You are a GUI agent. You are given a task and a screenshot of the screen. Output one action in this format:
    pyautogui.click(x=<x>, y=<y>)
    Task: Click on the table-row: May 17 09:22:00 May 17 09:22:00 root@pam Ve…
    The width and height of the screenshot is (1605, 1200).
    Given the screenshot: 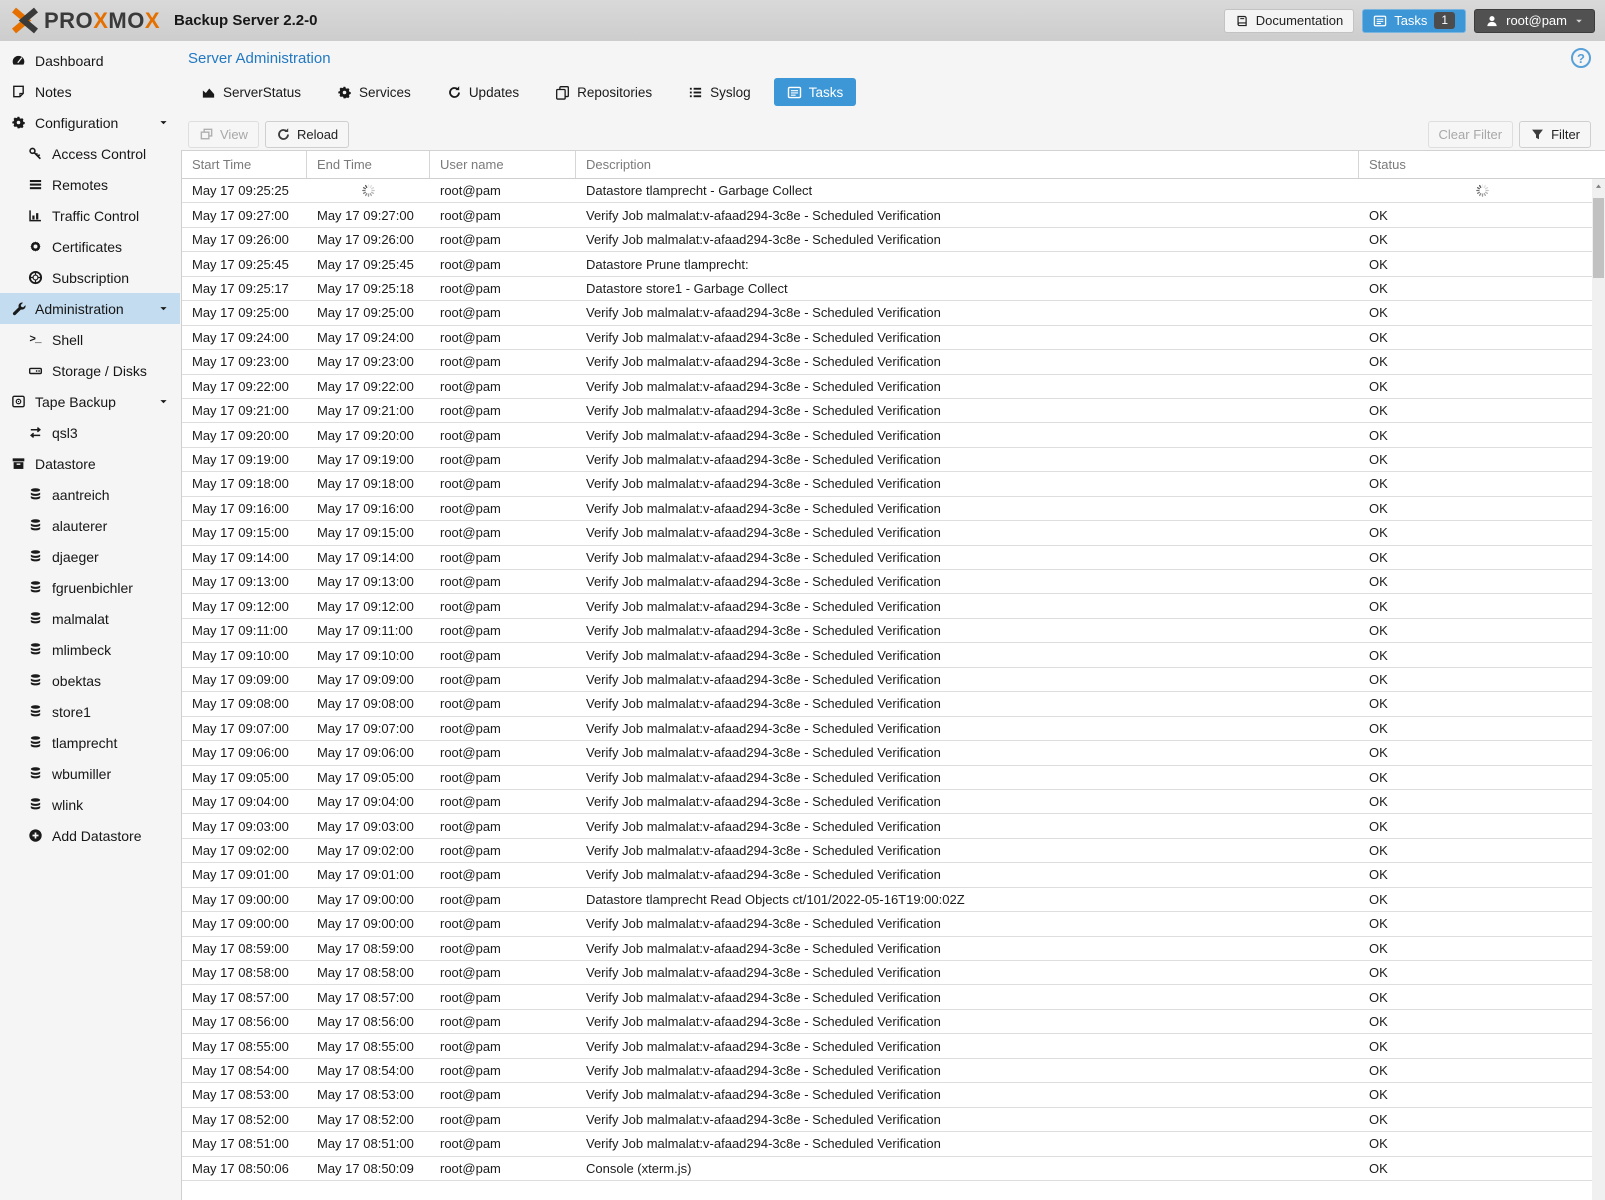 What is the action you would take?
    pyautogui.click(x=893, y=387)
    